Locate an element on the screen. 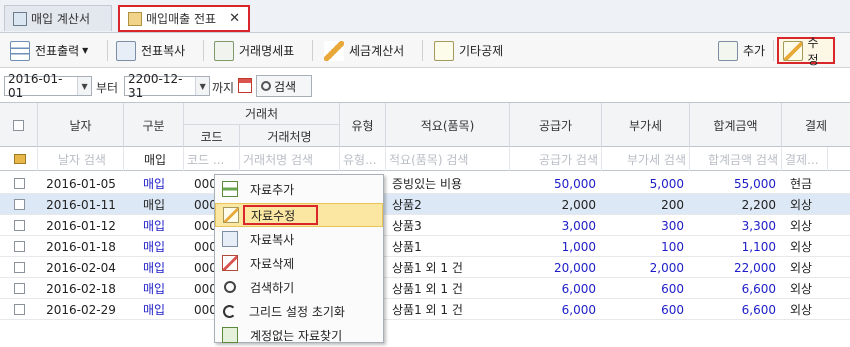 The width and height of the screenshot is (850, 347). menu-item-add: 자료추가 is located at coordinates (299, 189).